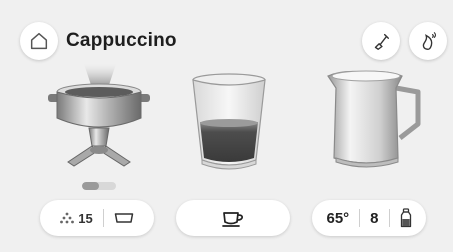  I want to click on grind-settings-button: 15, so click(97, 218).